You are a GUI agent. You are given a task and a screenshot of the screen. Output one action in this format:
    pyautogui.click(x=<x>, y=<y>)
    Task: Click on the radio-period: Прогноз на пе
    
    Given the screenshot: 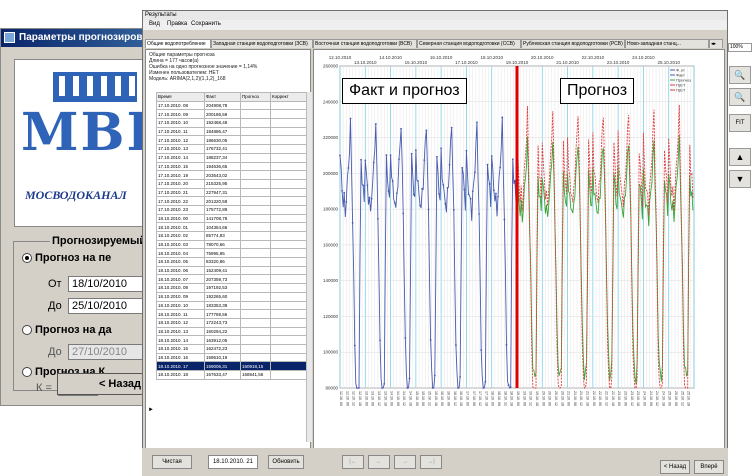 What is the action you would take?
    pyautogui.click(x=66, y=258)
    